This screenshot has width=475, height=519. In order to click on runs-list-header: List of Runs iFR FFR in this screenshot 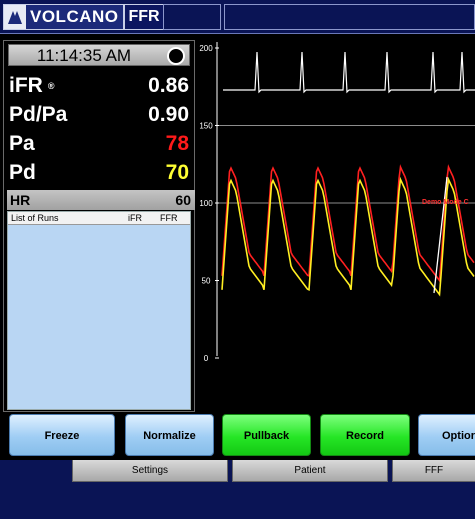, I will do `click(99, 218)`.